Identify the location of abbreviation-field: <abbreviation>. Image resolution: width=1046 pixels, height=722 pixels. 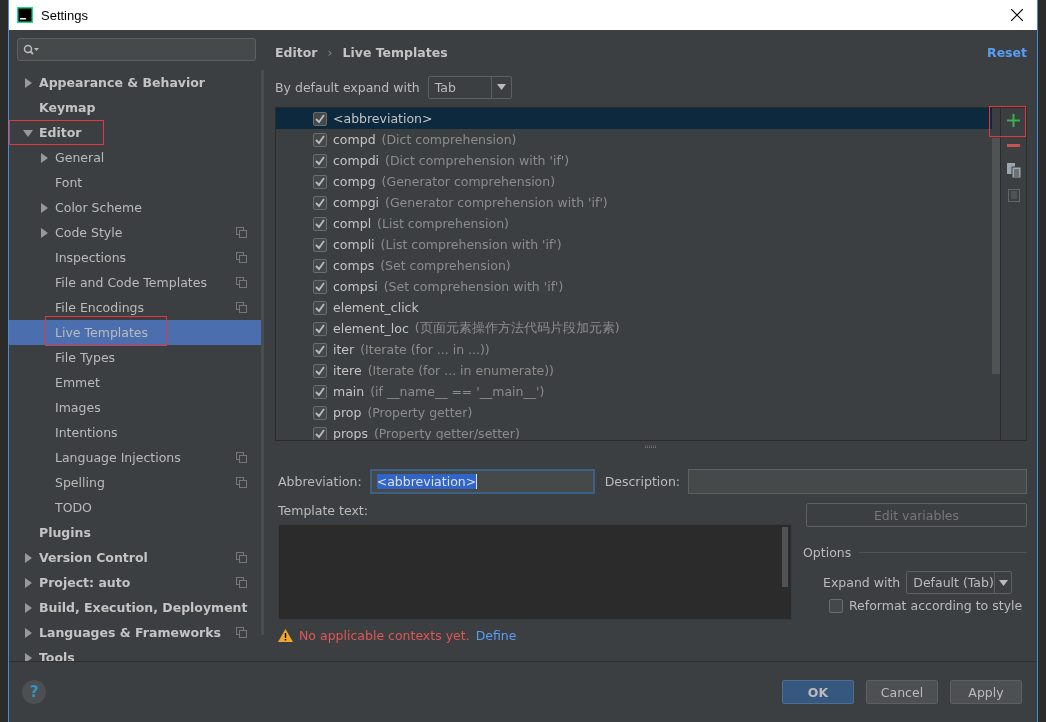
(482, 481).